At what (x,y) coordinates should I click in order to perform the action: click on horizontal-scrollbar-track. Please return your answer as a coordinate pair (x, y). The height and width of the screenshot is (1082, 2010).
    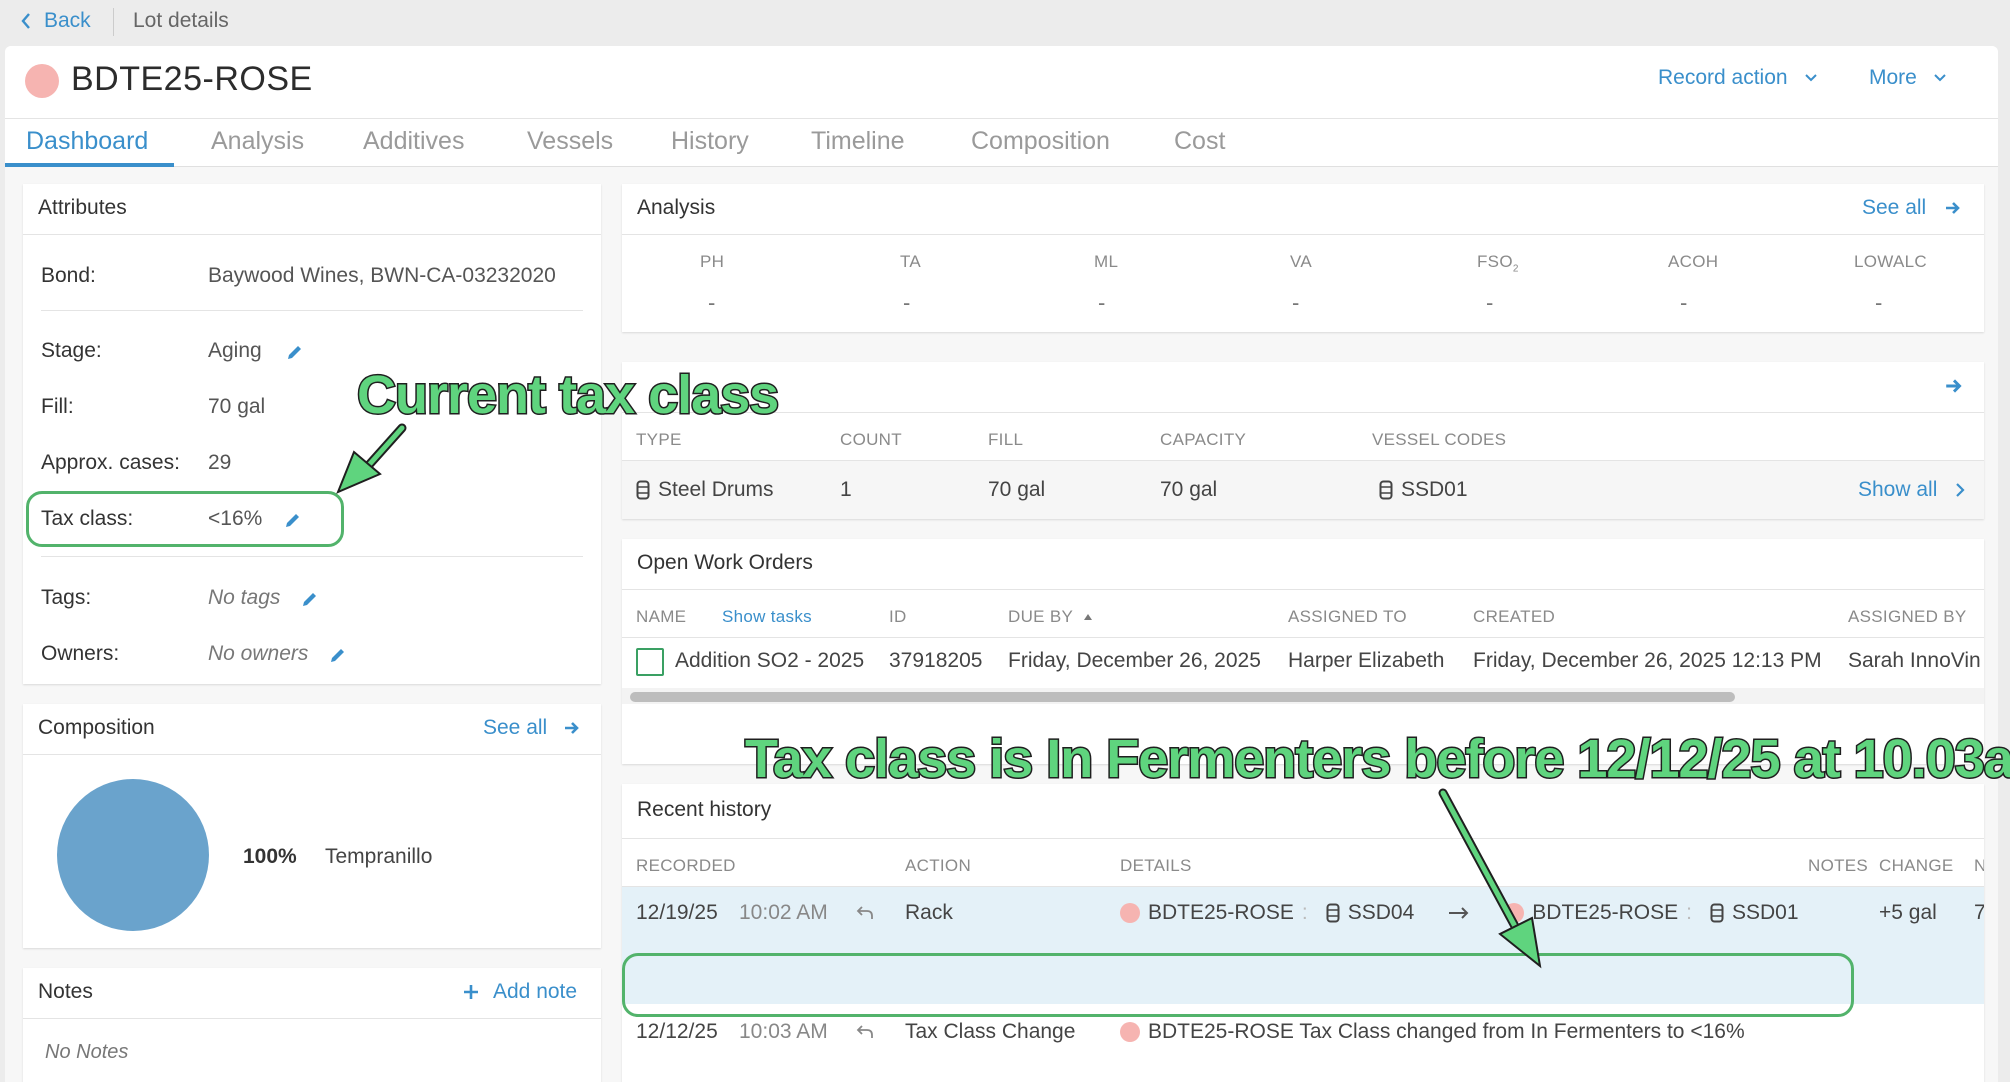
    Looking at the image, I should click on (1303, 696).